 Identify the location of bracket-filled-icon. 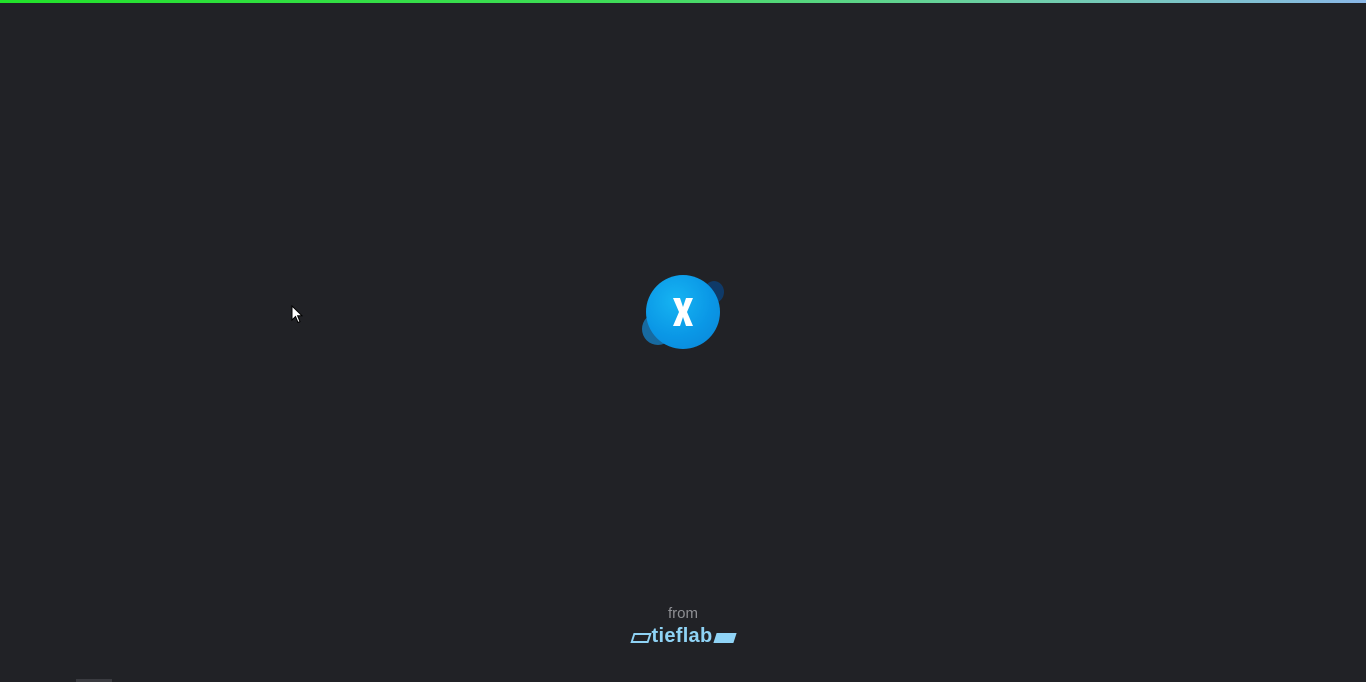
(724, 638).